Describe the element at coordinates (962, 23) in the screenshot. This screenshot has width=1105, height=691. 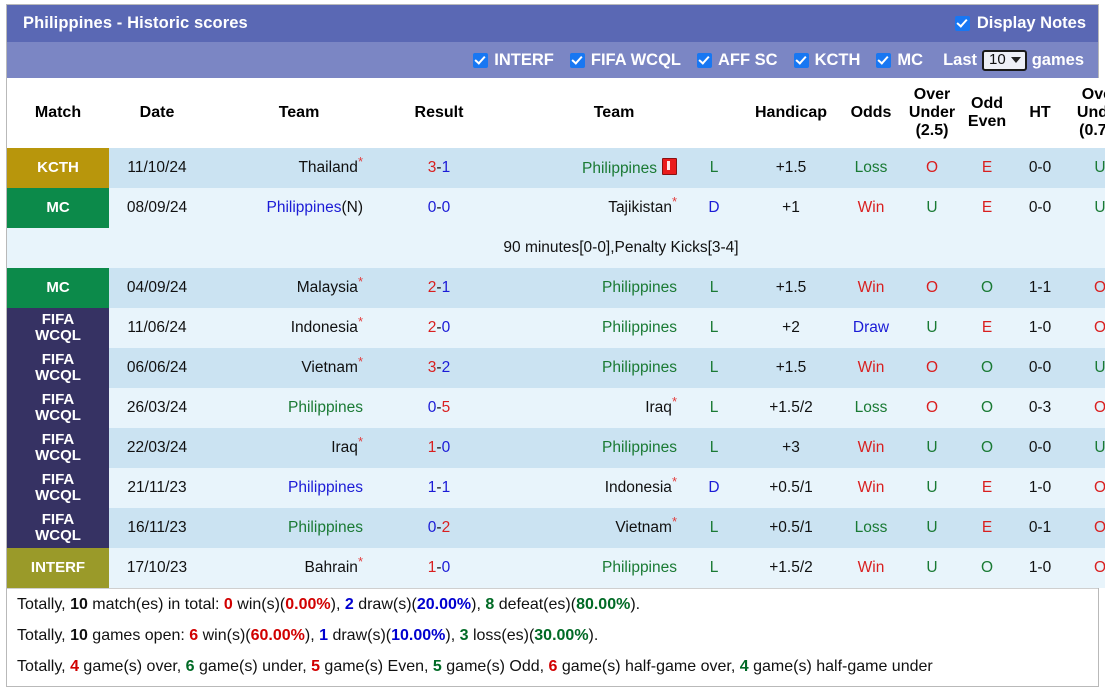
I see `display-notes-checkbox` at that location.